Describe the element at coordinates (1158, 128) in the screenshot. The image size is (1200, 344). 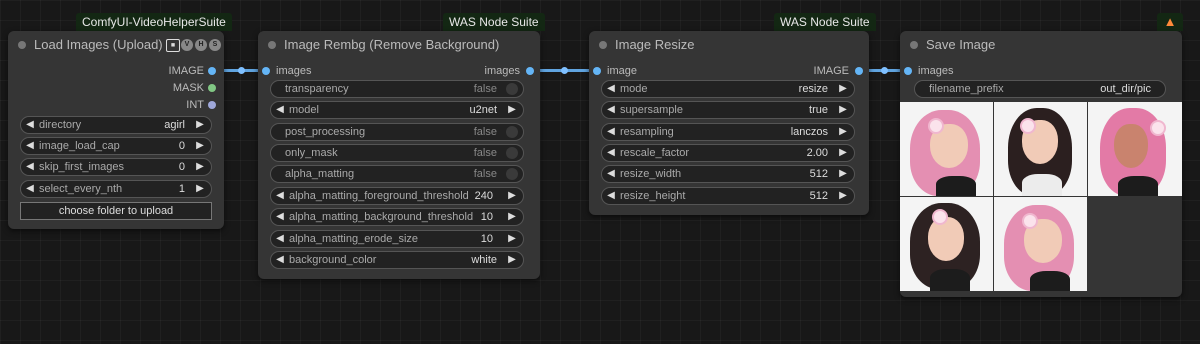
I see `flower-icon` at that location.